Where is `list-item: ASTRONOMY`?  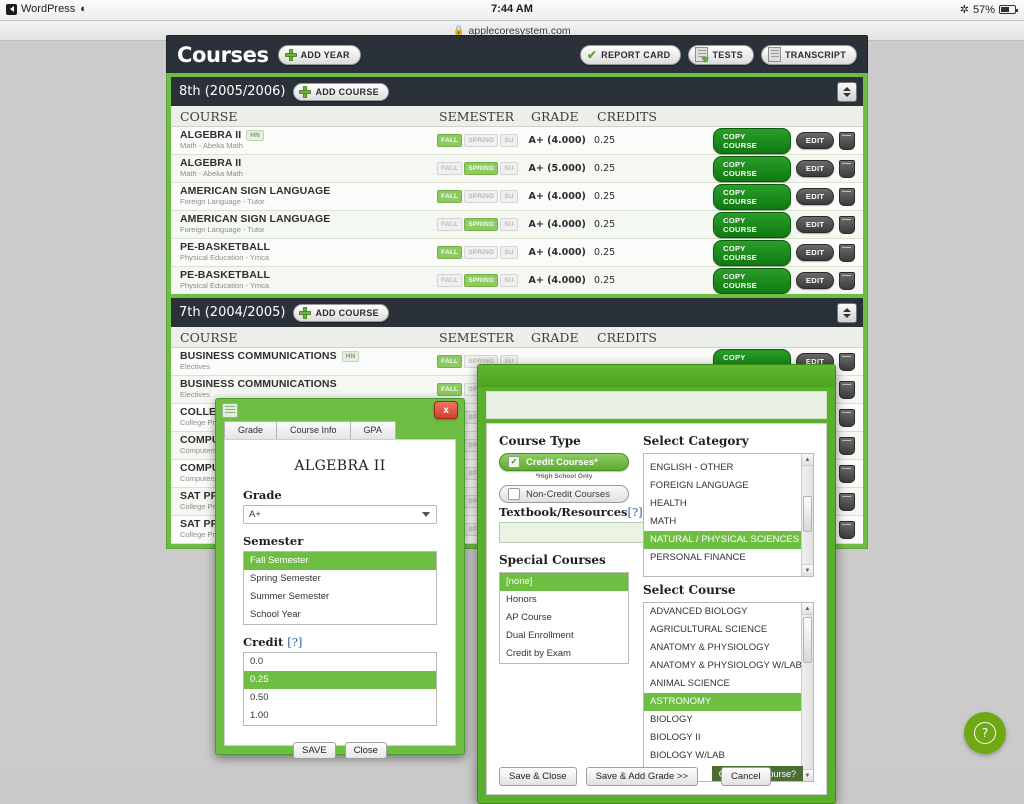
list-item: ASTRONOMY is located at coordinates (728, 702).